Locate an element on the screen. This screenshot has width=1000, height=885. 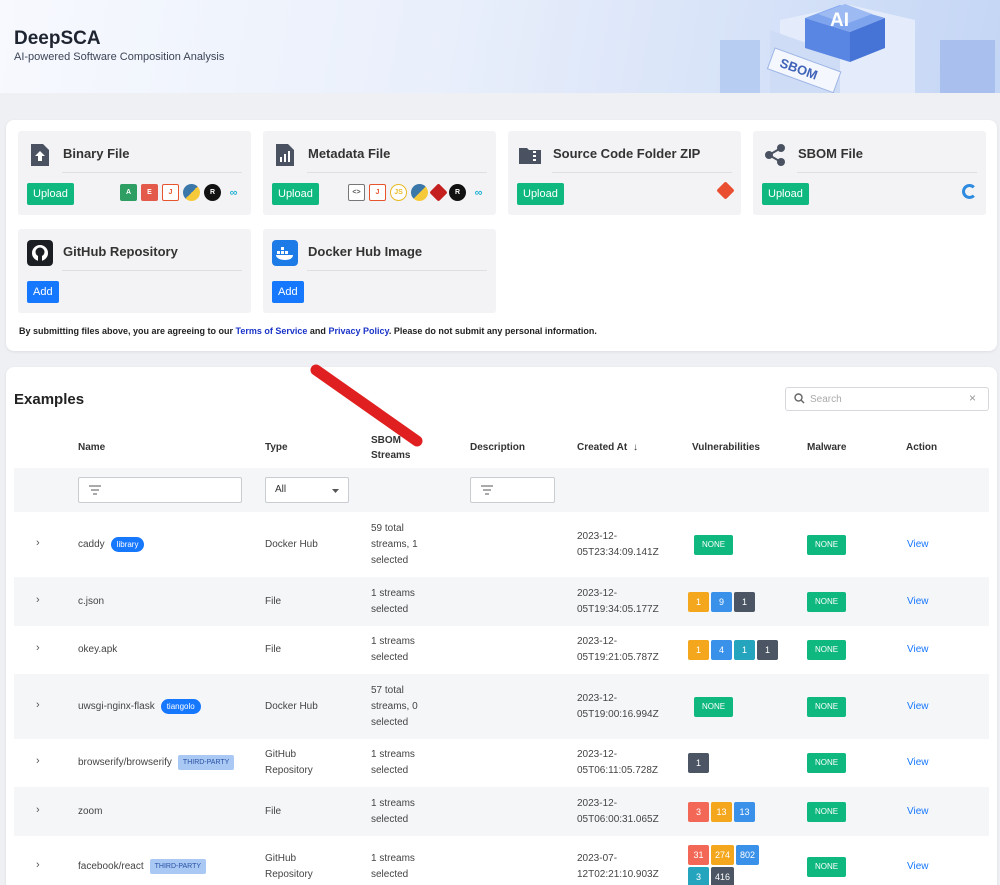
row-name-text: browserify/browserify is located at coordinates (125, 763).